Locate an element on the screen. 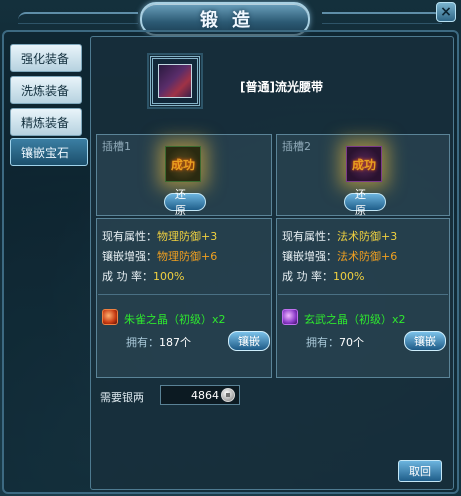 This screenshot has width=461, height=496. window-title-text: 锻造 is located at coordinates (232, 20).